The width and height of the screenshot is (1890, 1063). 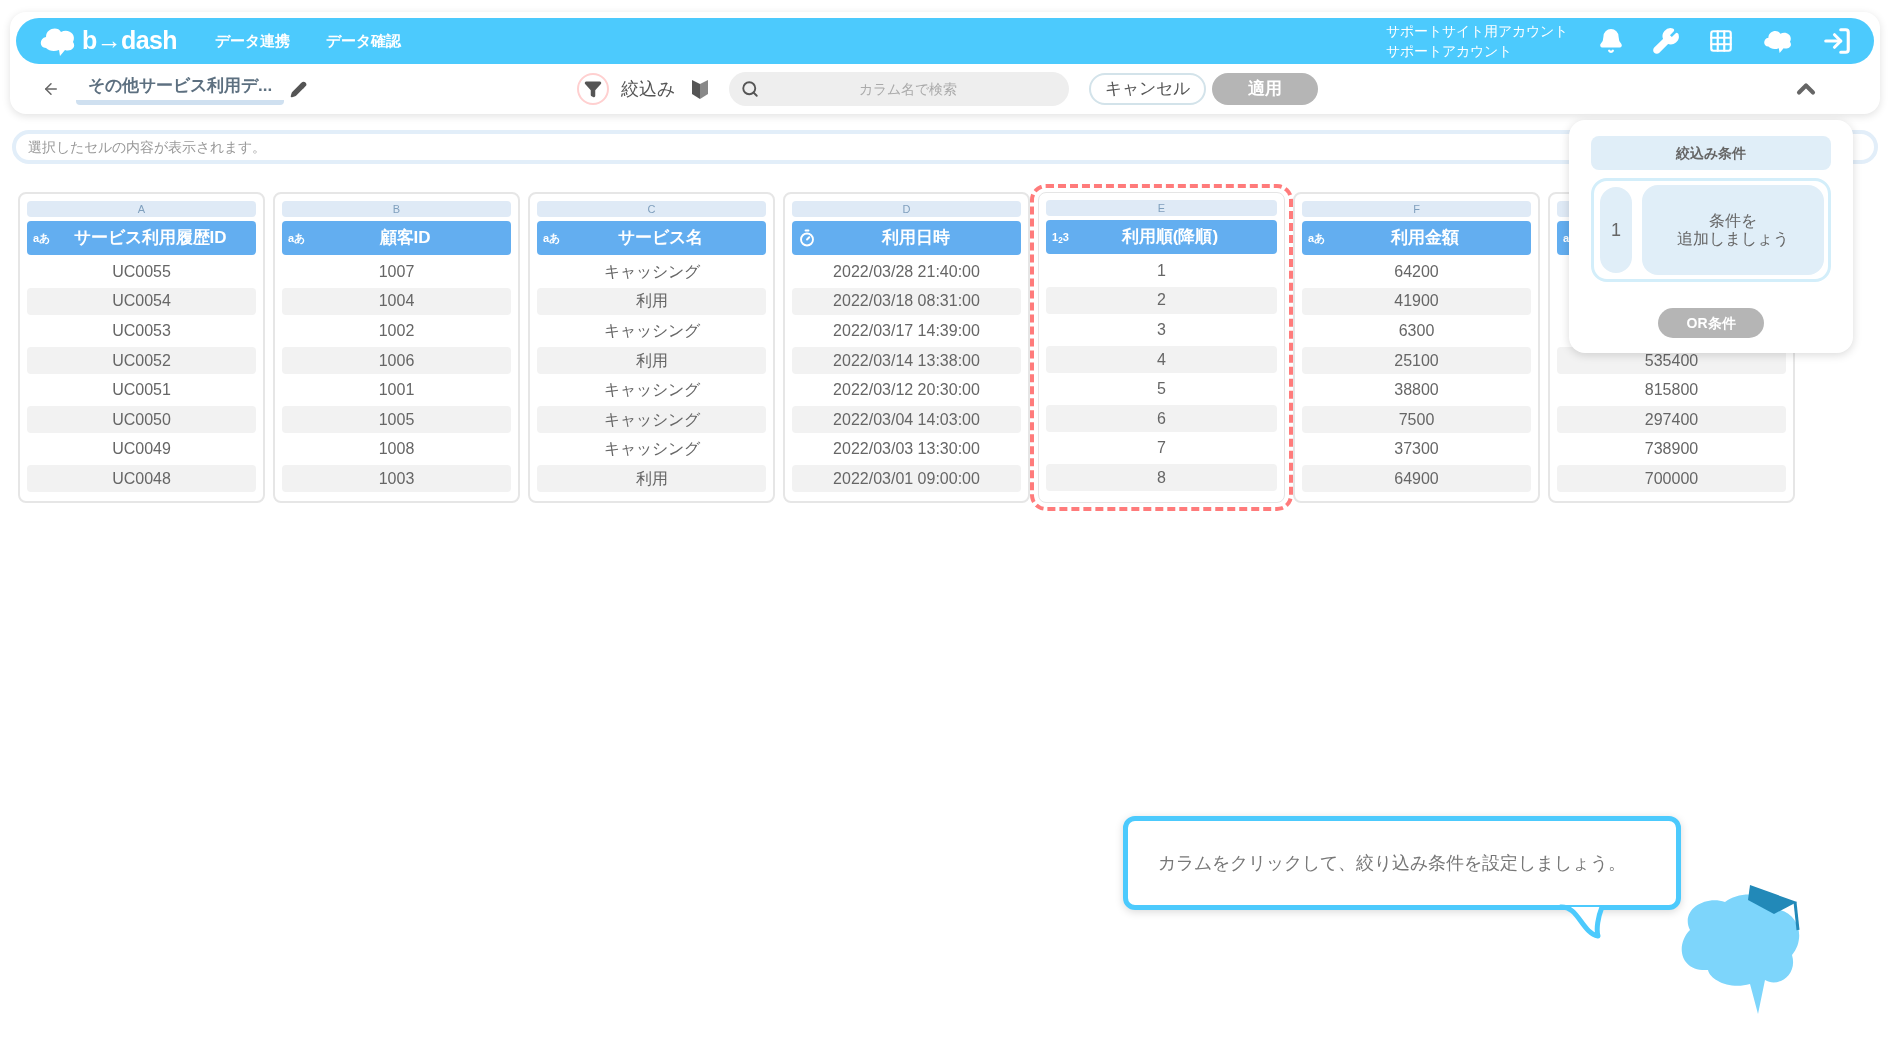 What do you see at coordinates (141, 209) in the screenshot?
I see `column-letter: A` at bounding box center [141, 209].